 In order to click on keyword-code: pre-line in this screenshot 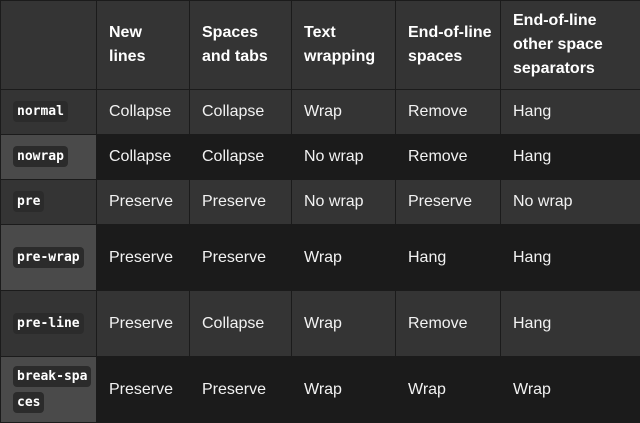, I will do `click(48, 323)`.